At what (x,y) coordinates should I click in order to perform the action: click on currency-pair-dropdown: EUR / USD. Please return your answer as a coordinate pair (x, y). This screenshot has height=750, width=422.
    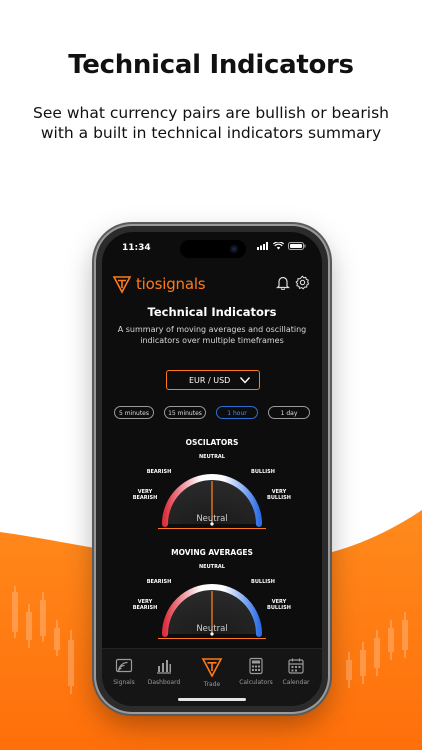
    Looking at the image, I should click on (213, 380).